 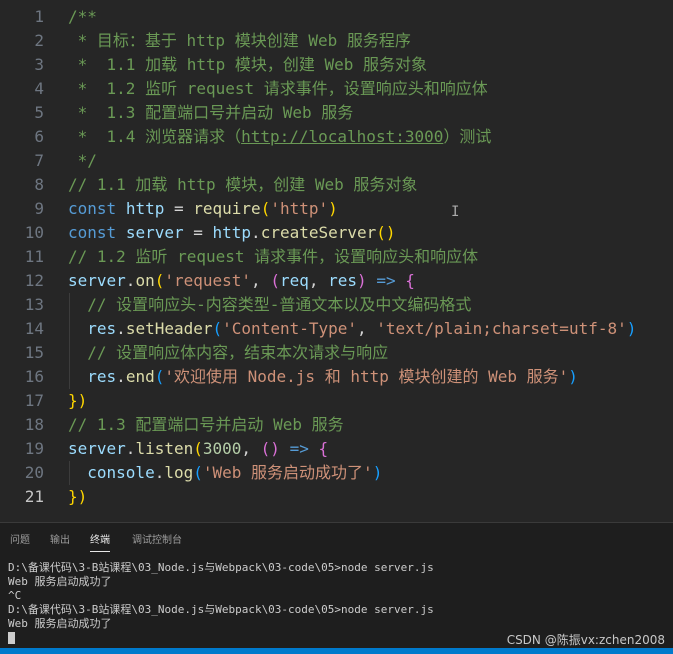 I want to click on code-line: 13 // 设置响应头-内容类型-普通文本以及中文编码格式, so click(x=336, y=305).